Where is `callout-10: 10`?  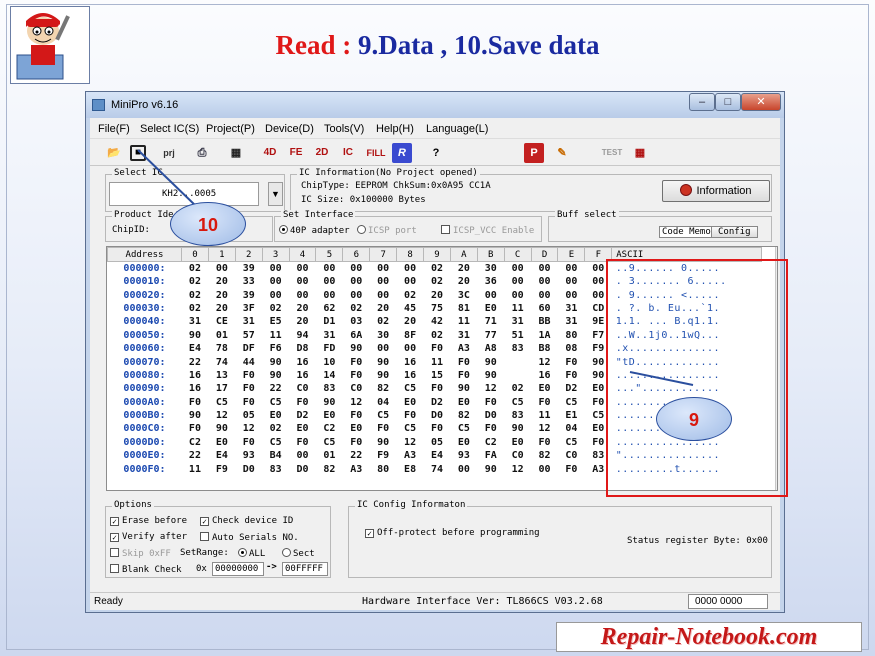
callout-10: 10 is located at coordinates (208, 224).